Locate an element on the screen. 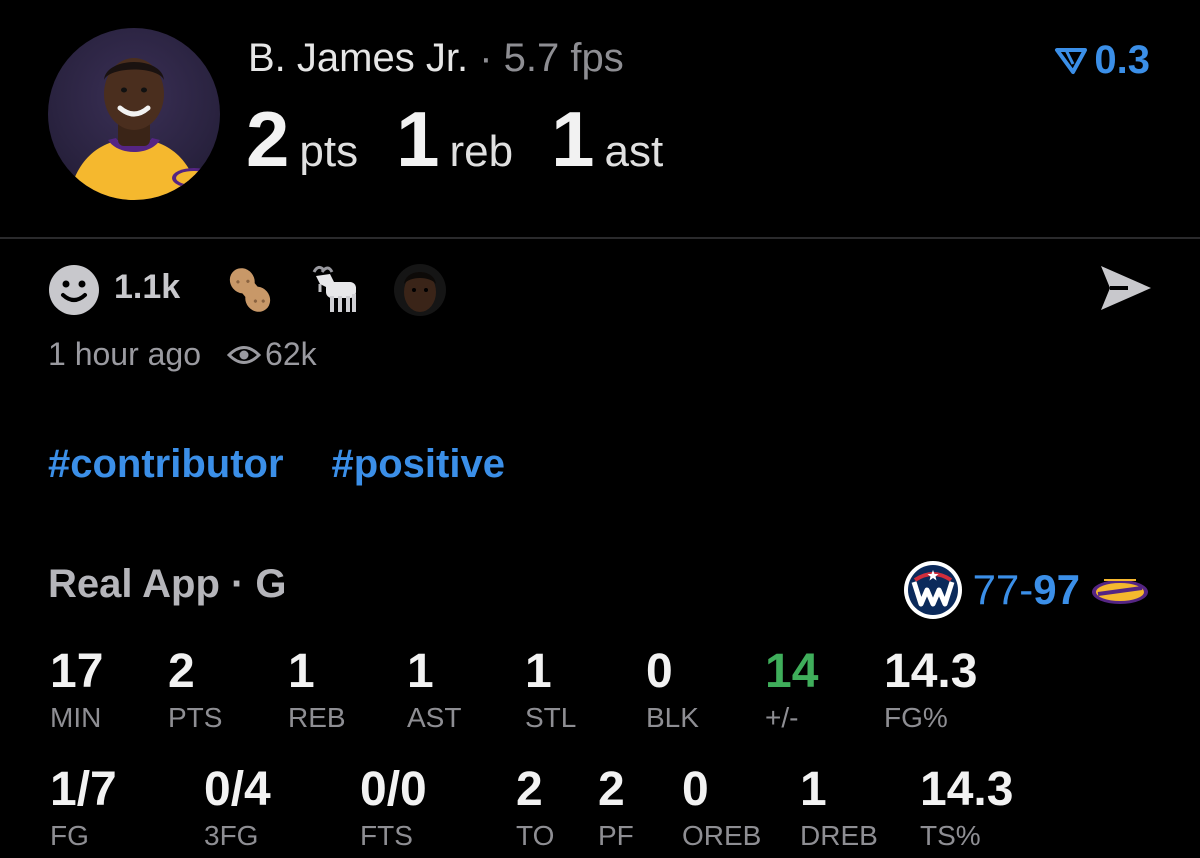 The height and width of the screenshot is (858, 1200). stat-reb: 1 REB is located at coordinates (317, 691).